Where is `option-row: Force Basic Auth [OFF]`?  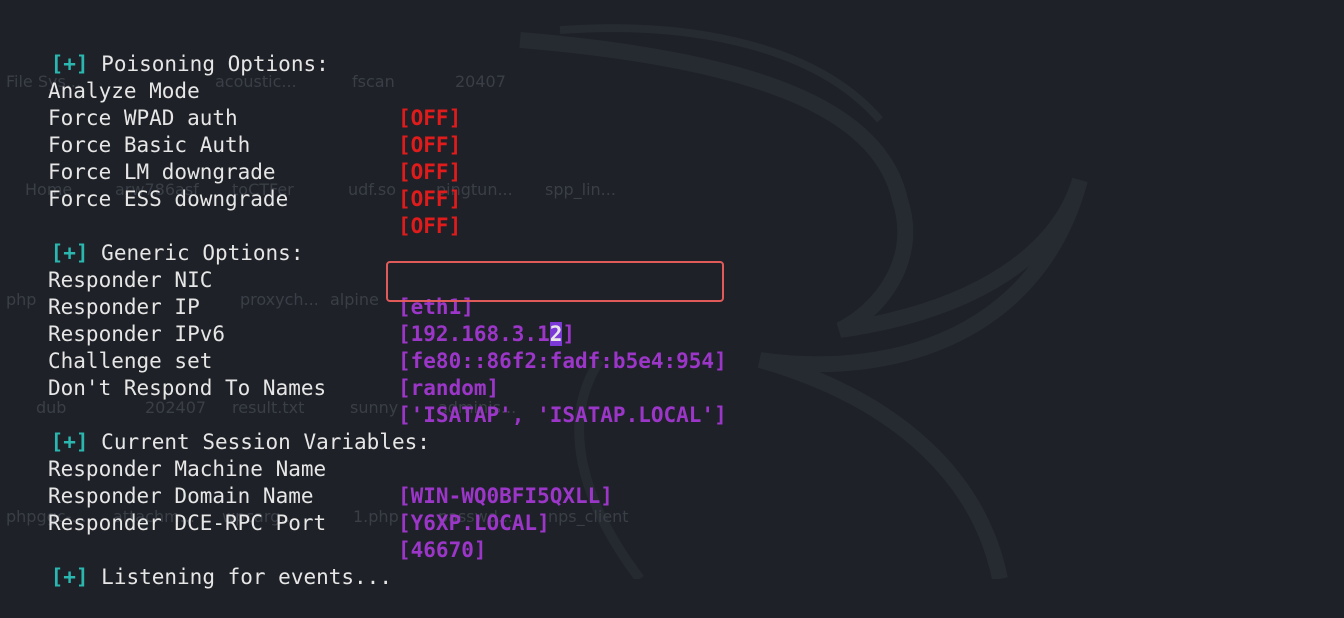
option-row: Force Basic Auth [OFF] is located at coordinates (230, 144).